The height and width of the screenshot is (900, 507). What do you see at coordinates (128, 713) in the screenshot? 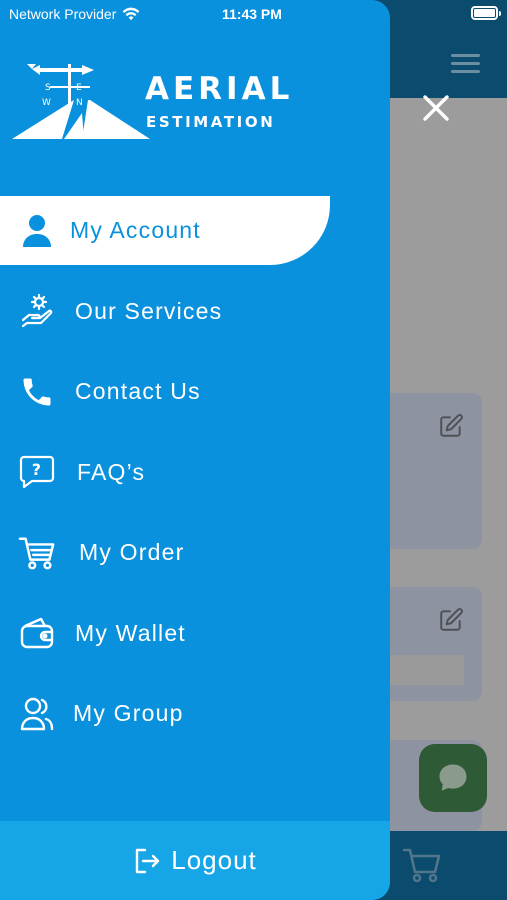
I see `menu-item-label: My Group` at bounding box center [128, 713].